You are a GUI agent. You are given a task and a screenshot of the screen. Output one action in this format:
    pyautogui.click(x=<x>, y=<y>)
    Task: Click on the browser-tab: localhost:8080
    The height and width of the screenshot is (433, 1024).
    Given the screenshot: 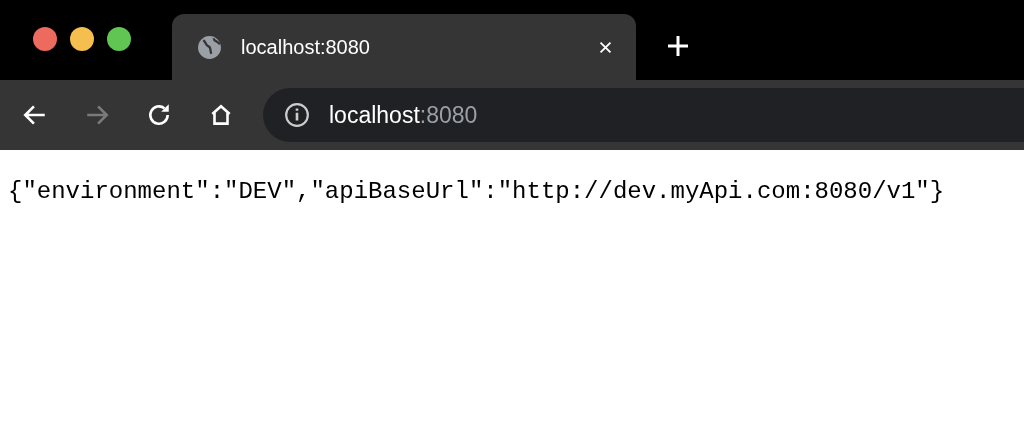 What is the action you would take?
    pyautogui.click(x=404, y=47)
    